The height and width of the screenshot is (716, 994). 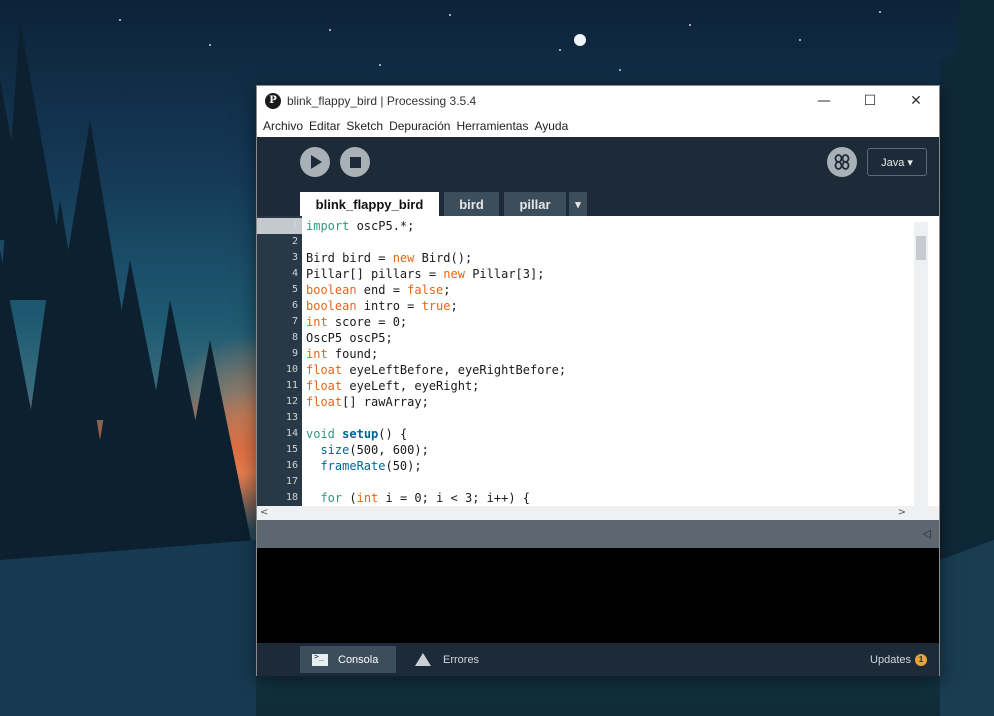 What do you see at coordinates (369, 204) in the screenshot?
I see `tab-blink-flappy-bird: blink_flappy_bird` at bounding box center [369, 204].